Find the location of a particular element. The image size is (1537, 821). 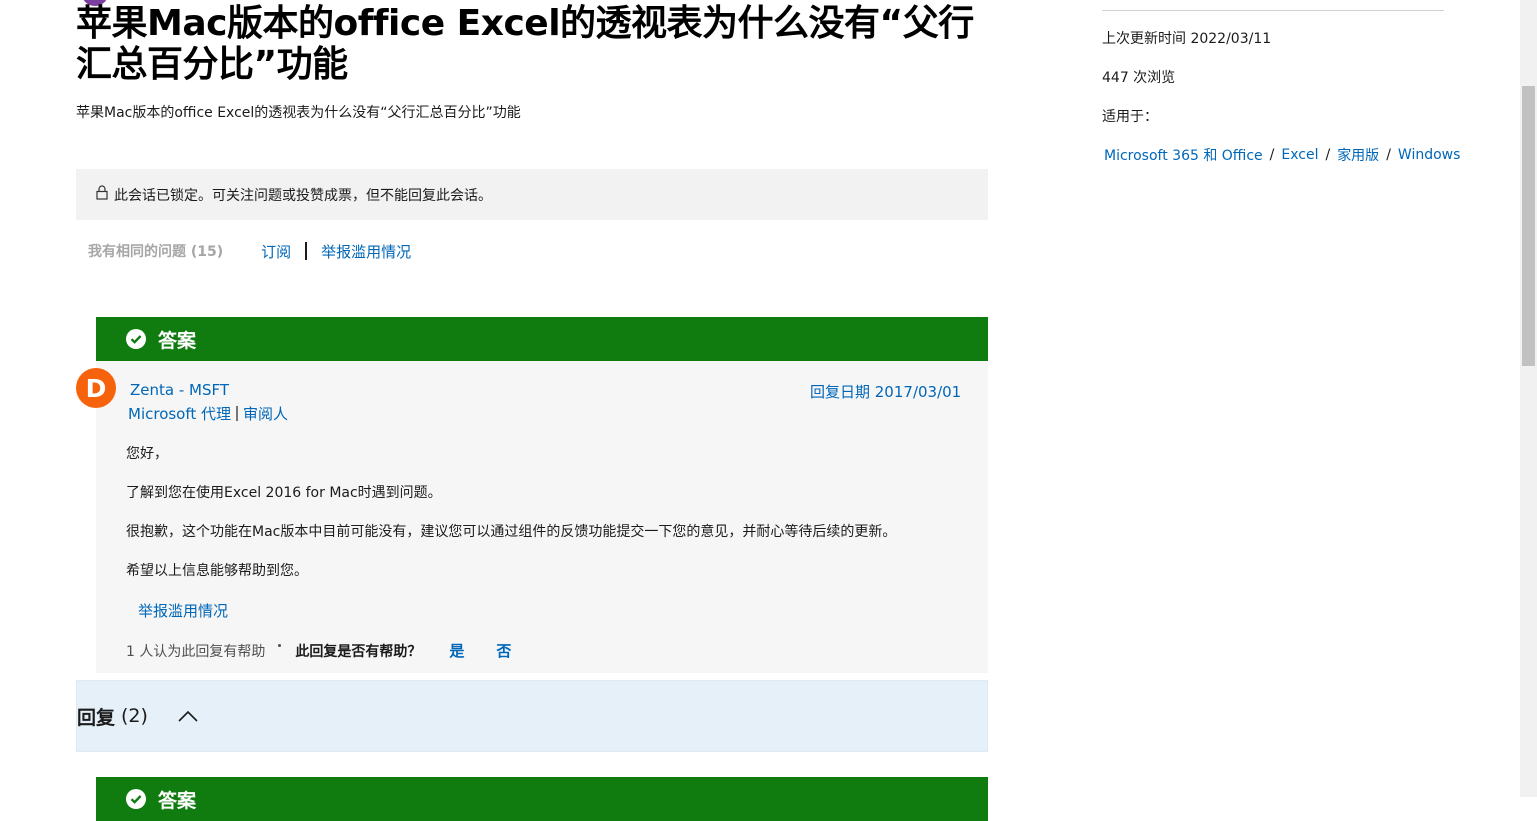

helpful-question: 此回复是否有帮助？ is located at coordinates (358, 651).